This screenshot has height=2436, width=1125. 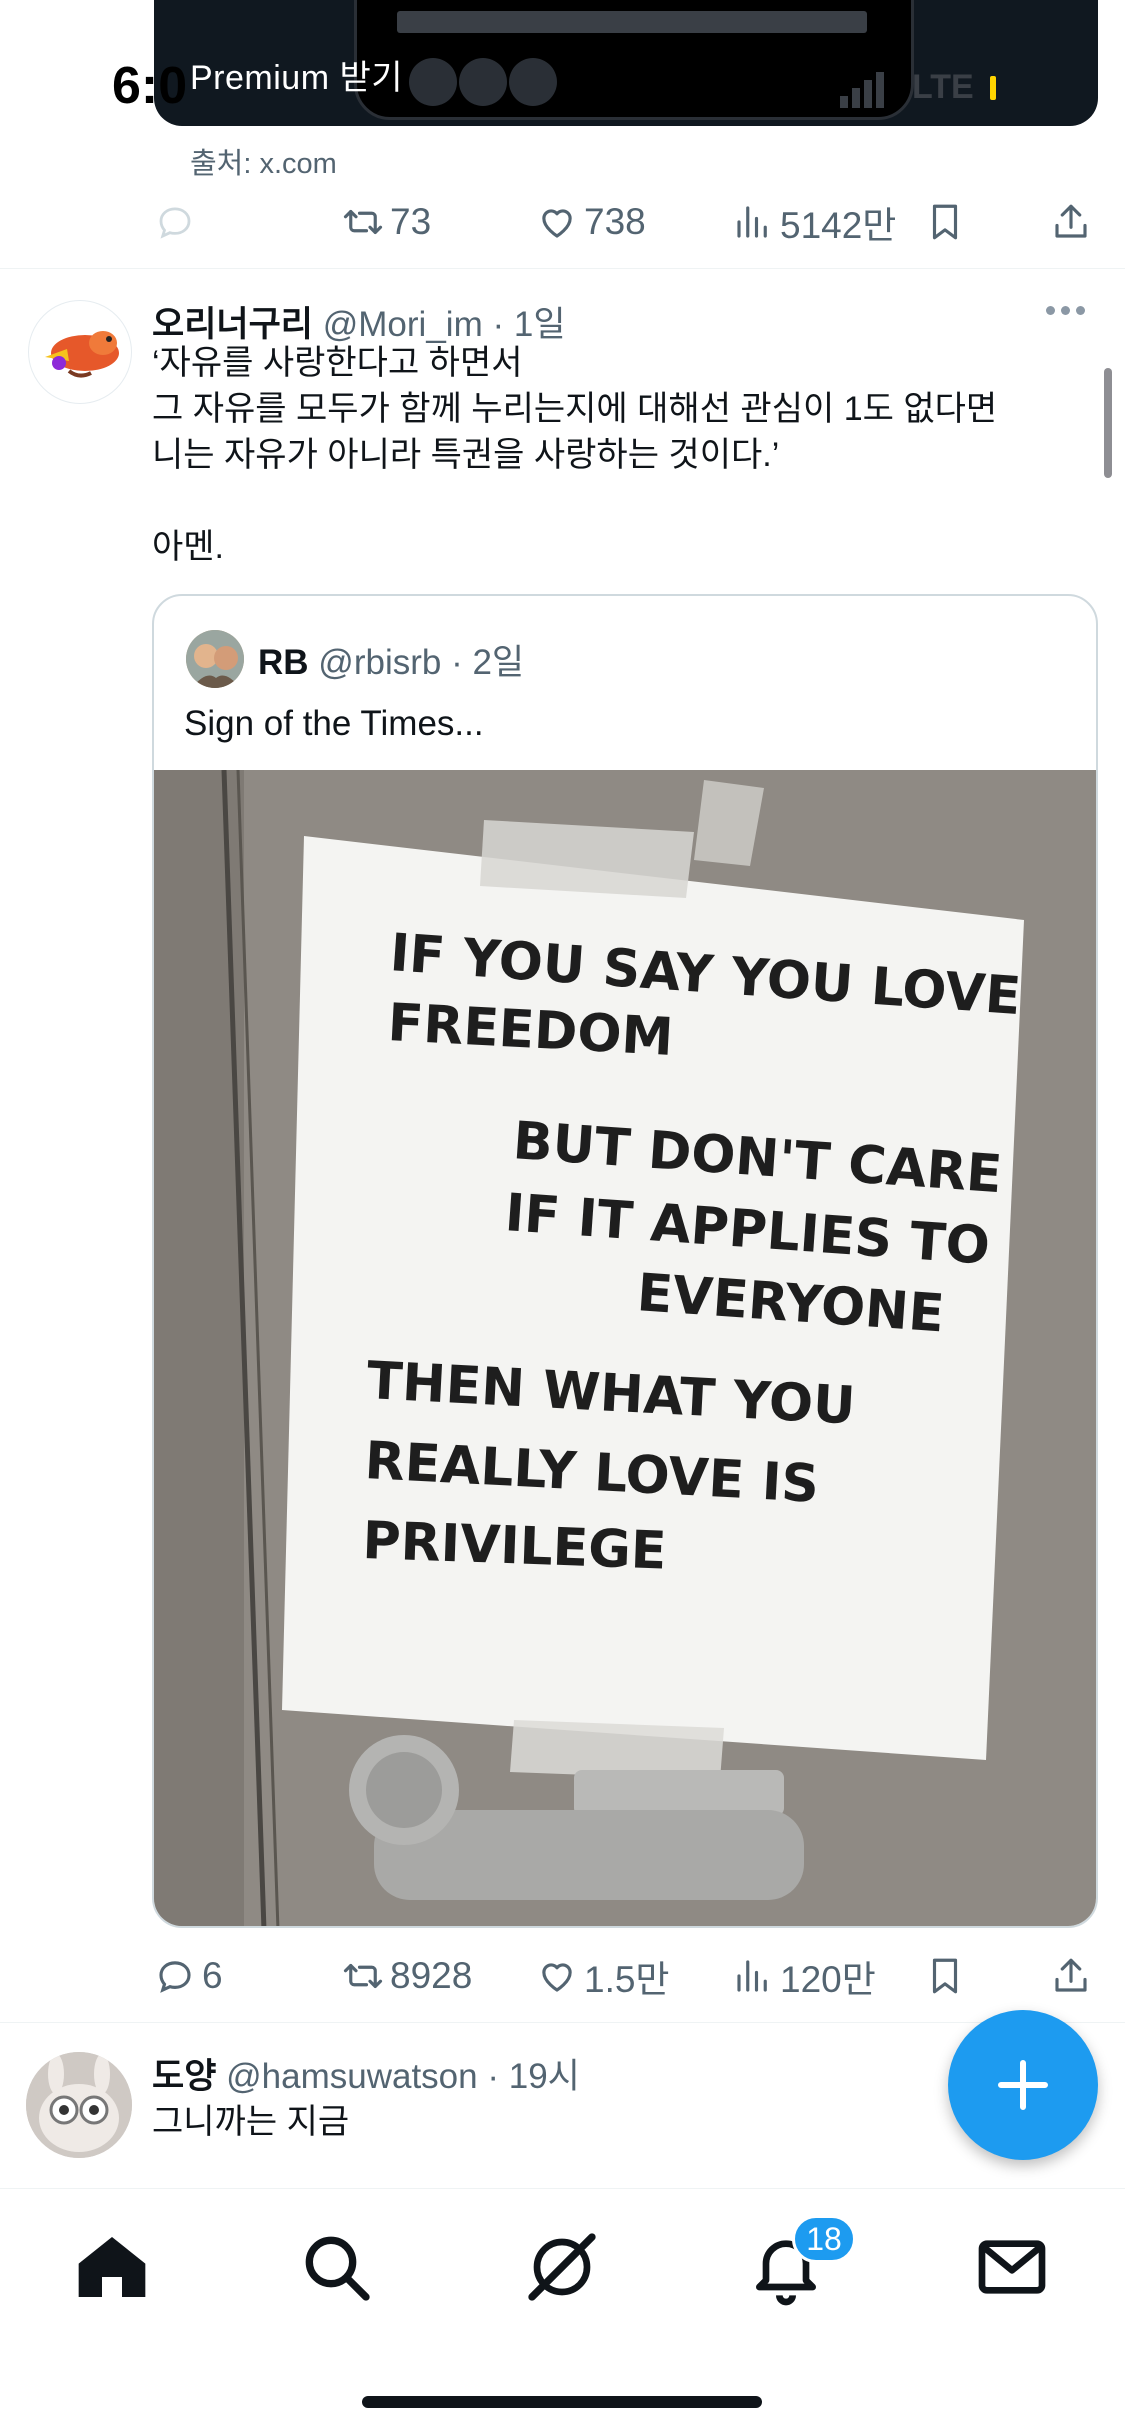 What do you see at coordinates (150, 86) in the screenshot?
I see `status-time: 6:0` at bounding box center [150, 86].